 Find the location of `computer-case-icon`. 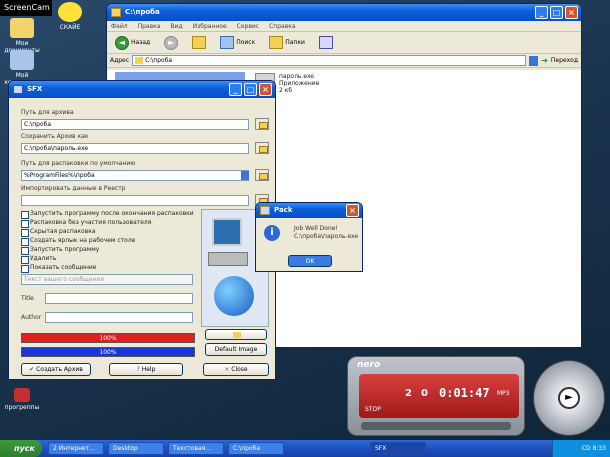

computer-case-icon is located at coordinates (228, 259).